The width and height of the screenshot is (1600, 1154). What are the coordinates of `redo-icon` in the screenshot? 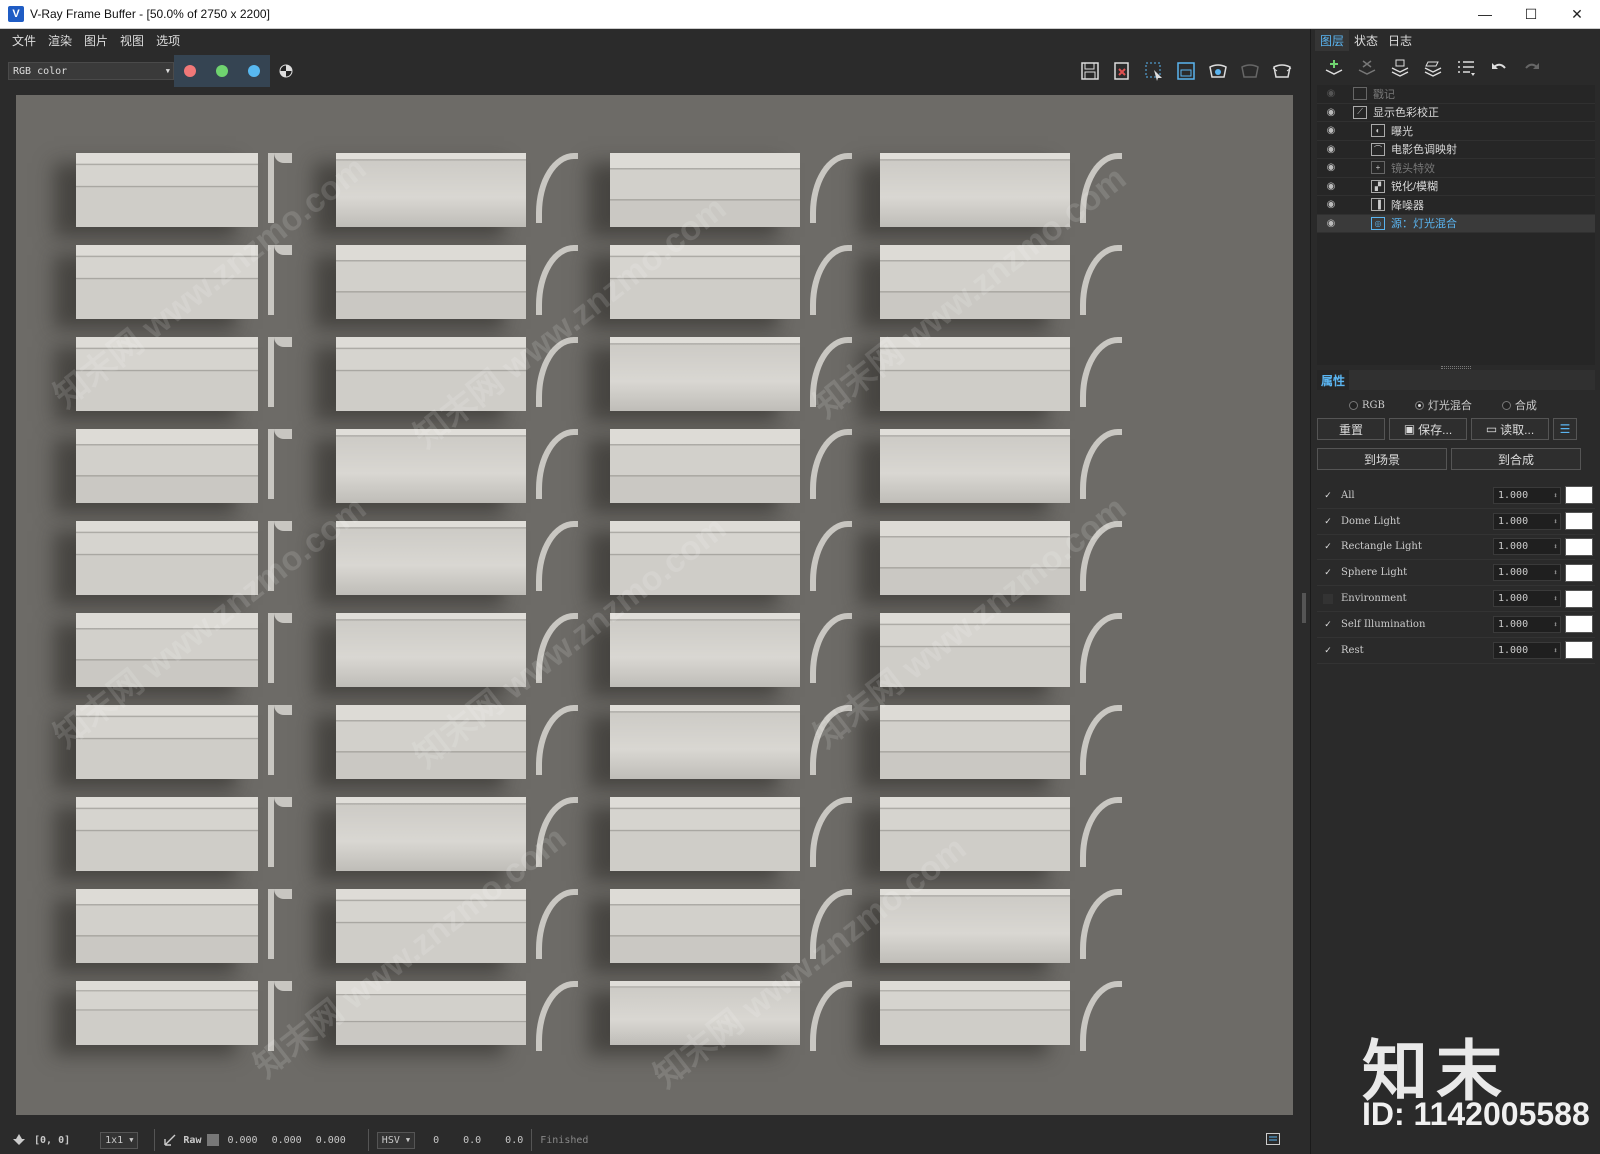 It's located at (1531, 68).